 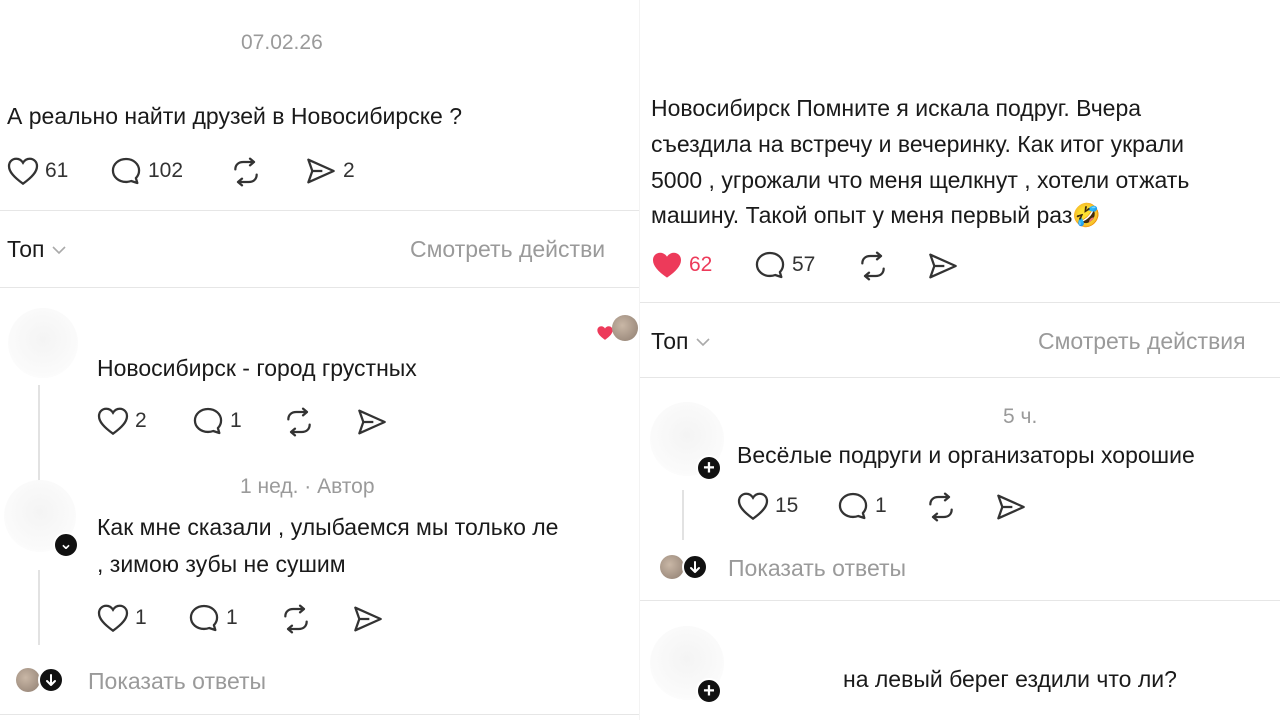 What do you see at coordinates (1020, 416) in the screenshot?
I see `reply-time: 5 ч.` at bounding box center [1020, 416].